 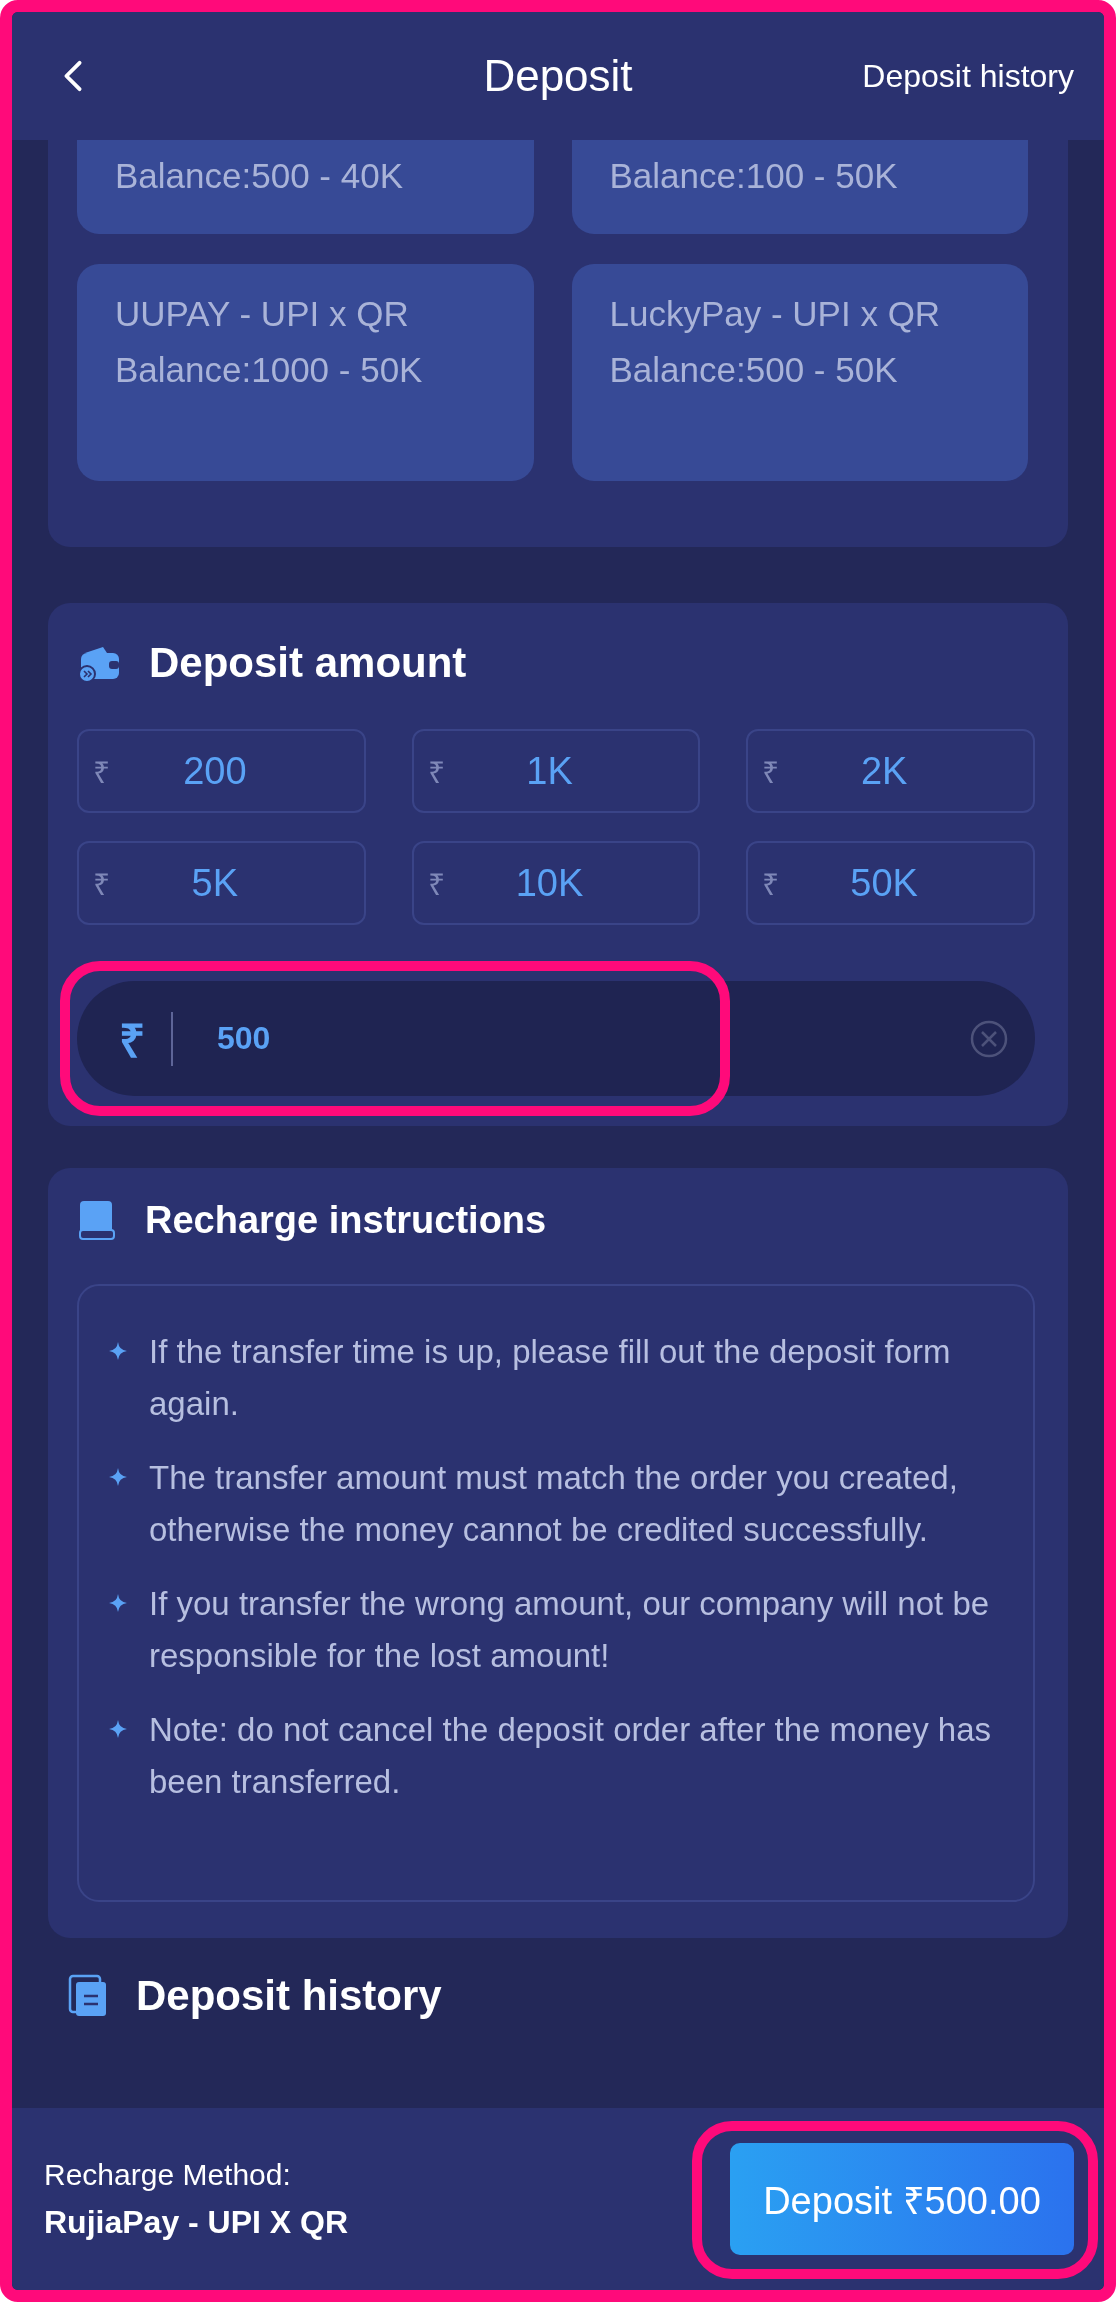 What do you see at coordinates (890, 771) in the screenshot?
I see `amount-option: ₹ 2K` at bounding box center [890, 771].